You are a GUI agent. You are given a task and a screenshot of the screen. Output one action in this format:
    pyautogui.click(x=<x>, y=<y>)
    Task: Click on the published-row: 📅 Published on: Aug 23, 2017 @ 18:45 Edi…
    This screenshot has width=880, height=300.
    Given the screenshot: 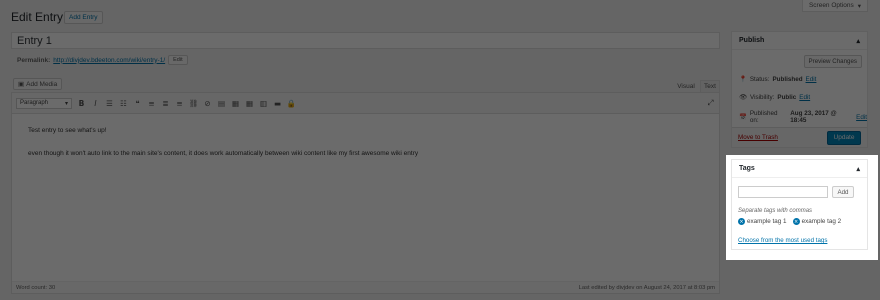 What is the action you would take?
    pyautogui.click(x=803, y=117)
    